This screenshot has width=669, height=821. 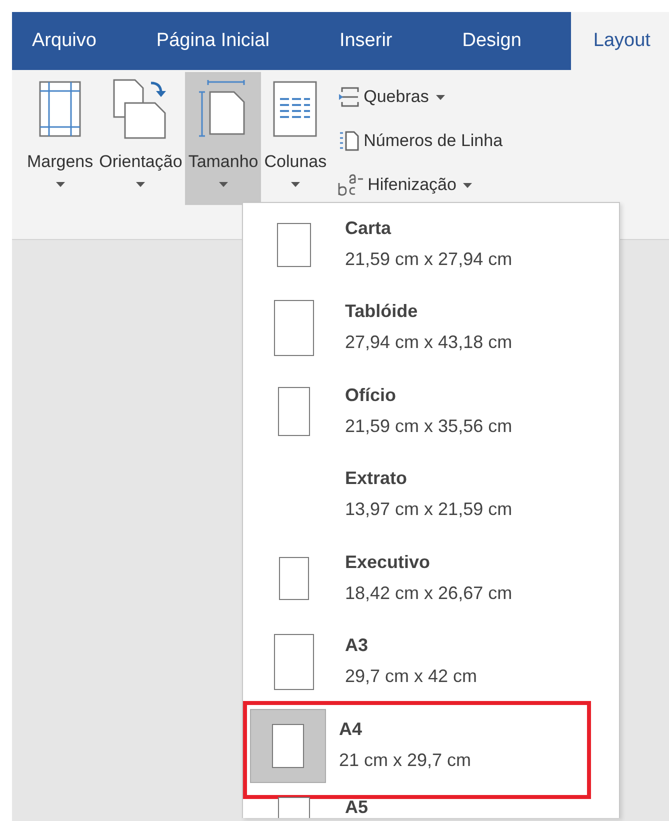 I want to click on paper-size-item: Extrato 13,97 cm x 21,59 cm, so click(x=431, y=495).